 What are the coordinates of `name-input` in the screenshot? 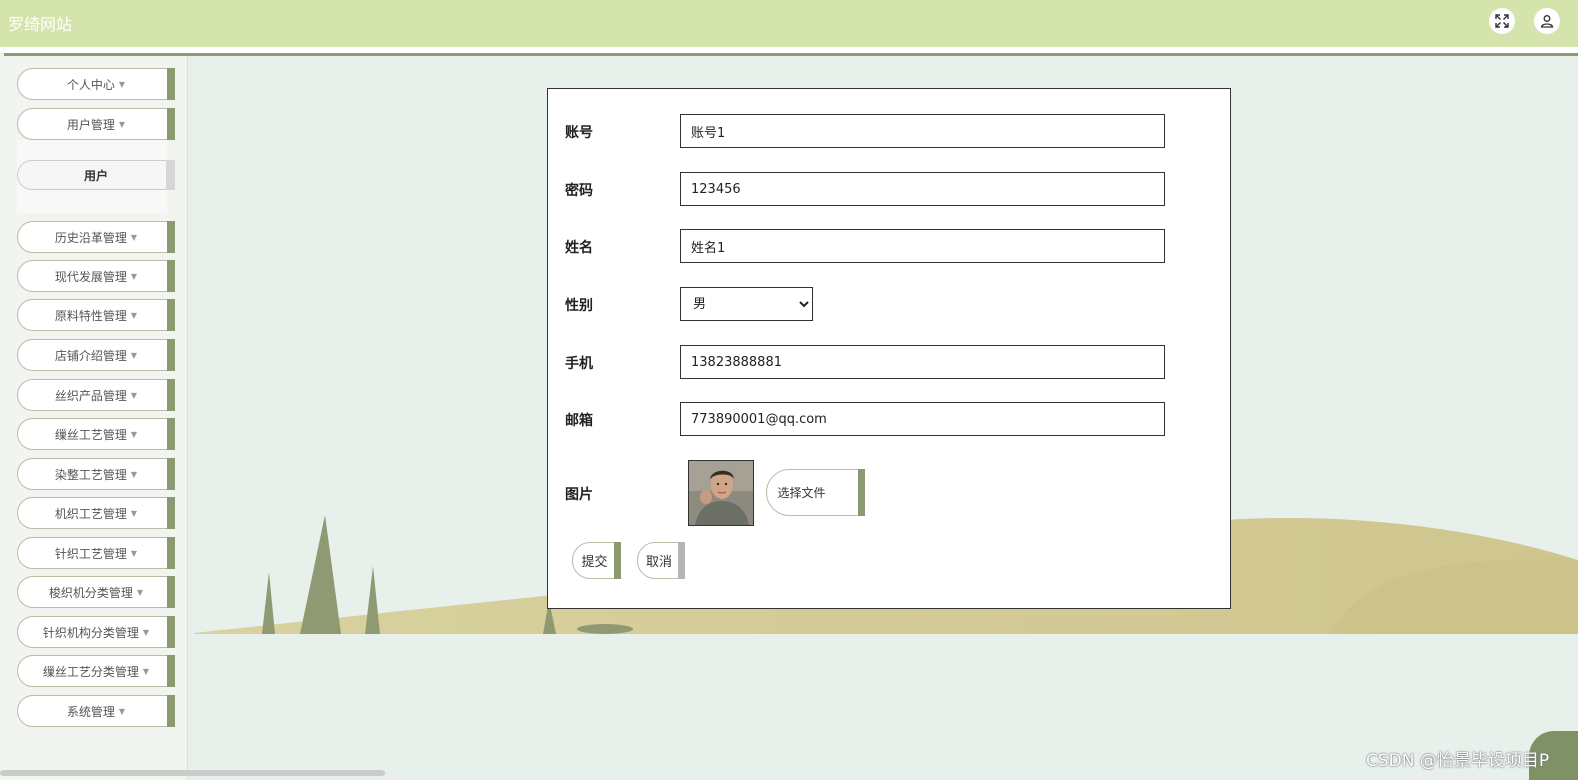 It's located at (922, 246).